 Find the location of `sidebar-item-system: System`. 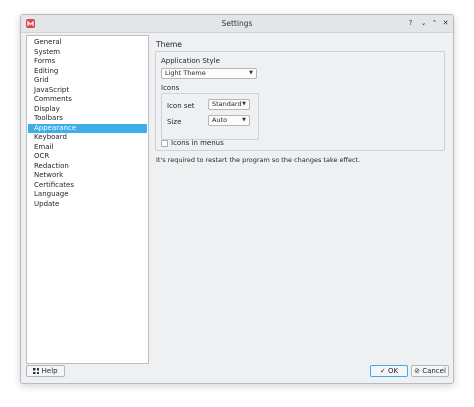

sidebar-item-system: System is located at coordinates (87, 52).